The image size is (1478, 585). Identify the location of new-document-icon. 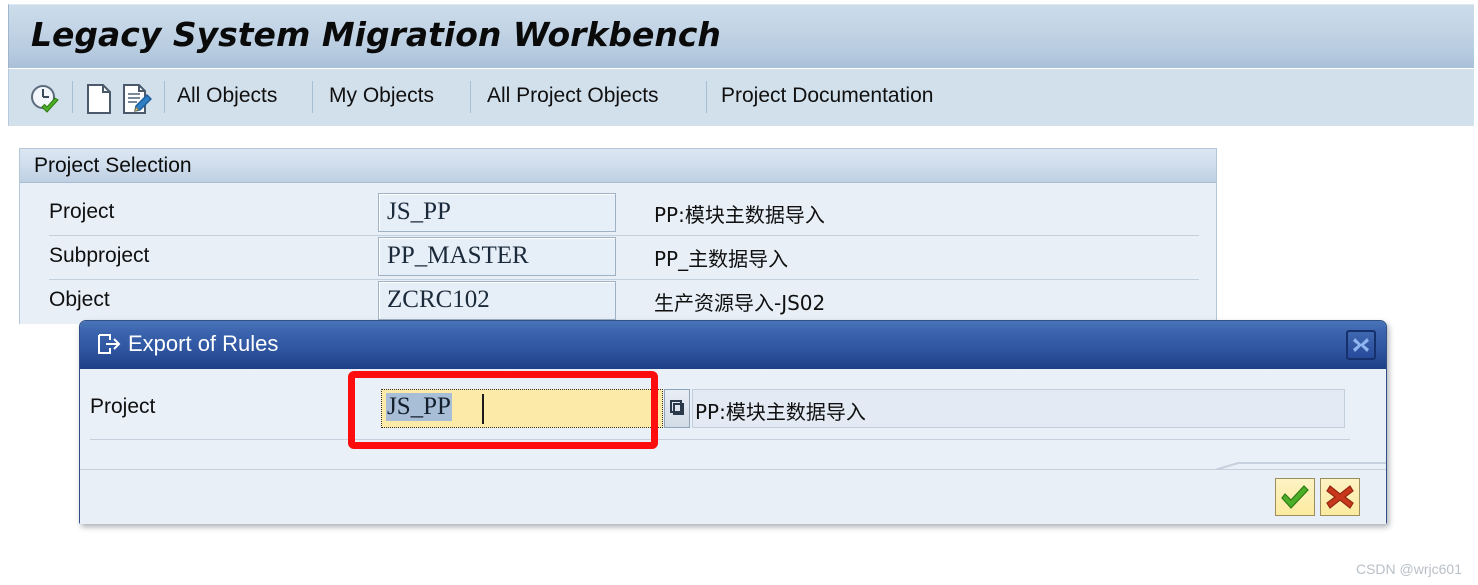
(99, 101).